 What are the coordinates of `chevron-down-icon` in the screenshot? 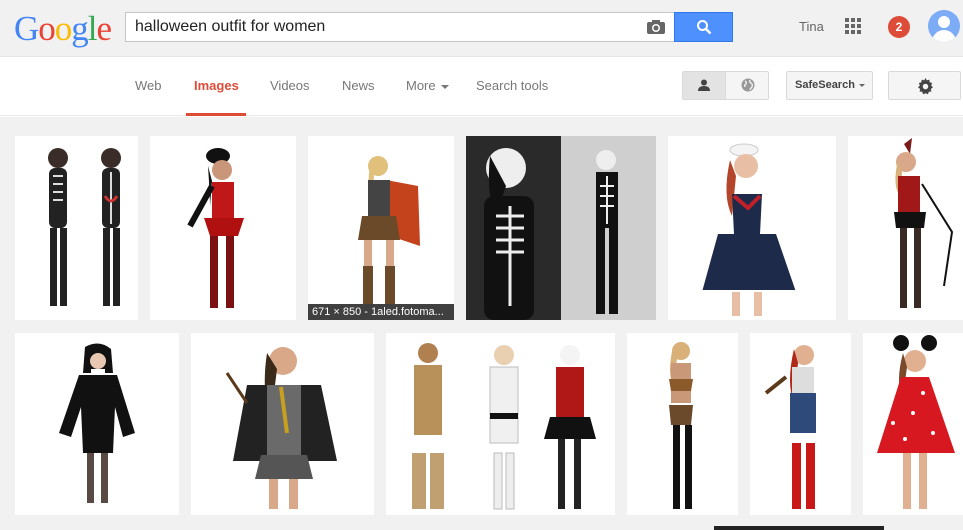 It's located at (444, 86).